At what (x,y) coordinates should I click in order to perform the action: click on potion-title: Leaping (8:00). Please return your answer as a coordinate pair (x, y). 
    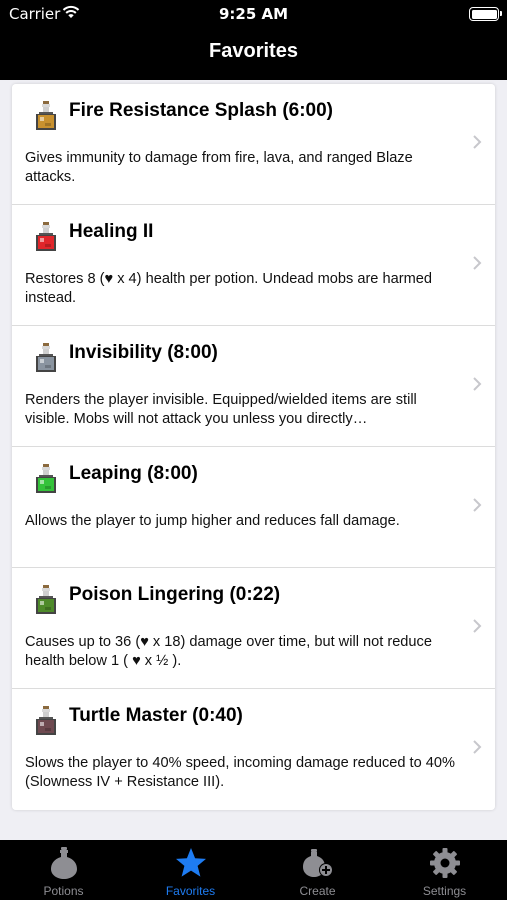
    Looking at the image, I should click on (133, 473).